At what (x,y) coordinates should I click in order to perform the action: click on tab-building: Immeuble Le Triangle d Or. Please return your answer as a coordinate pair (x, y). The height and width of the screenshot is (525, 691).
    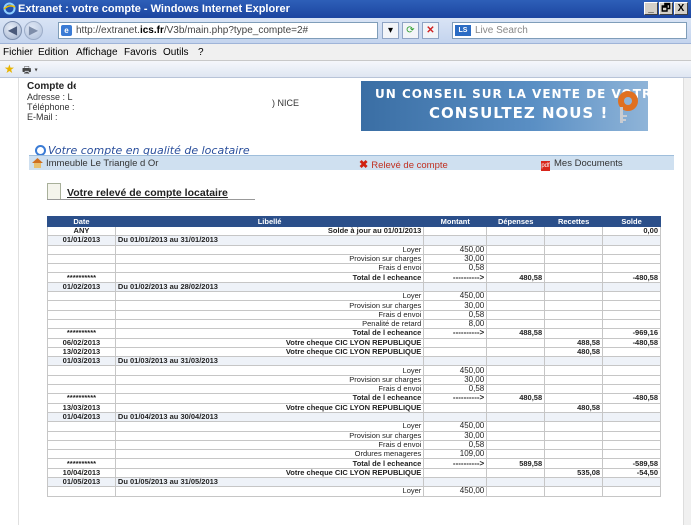
    Looking at the image, I should click on (102, 163).